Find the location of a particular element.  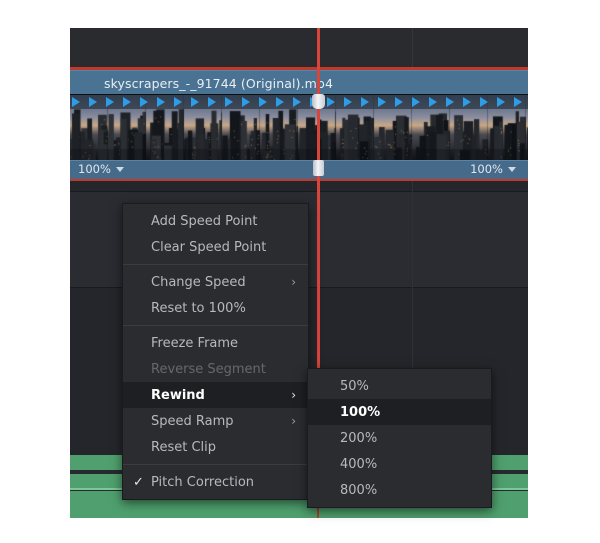

menu-item-reset-clip: Reset Clip is located at coordinates (215, 447).